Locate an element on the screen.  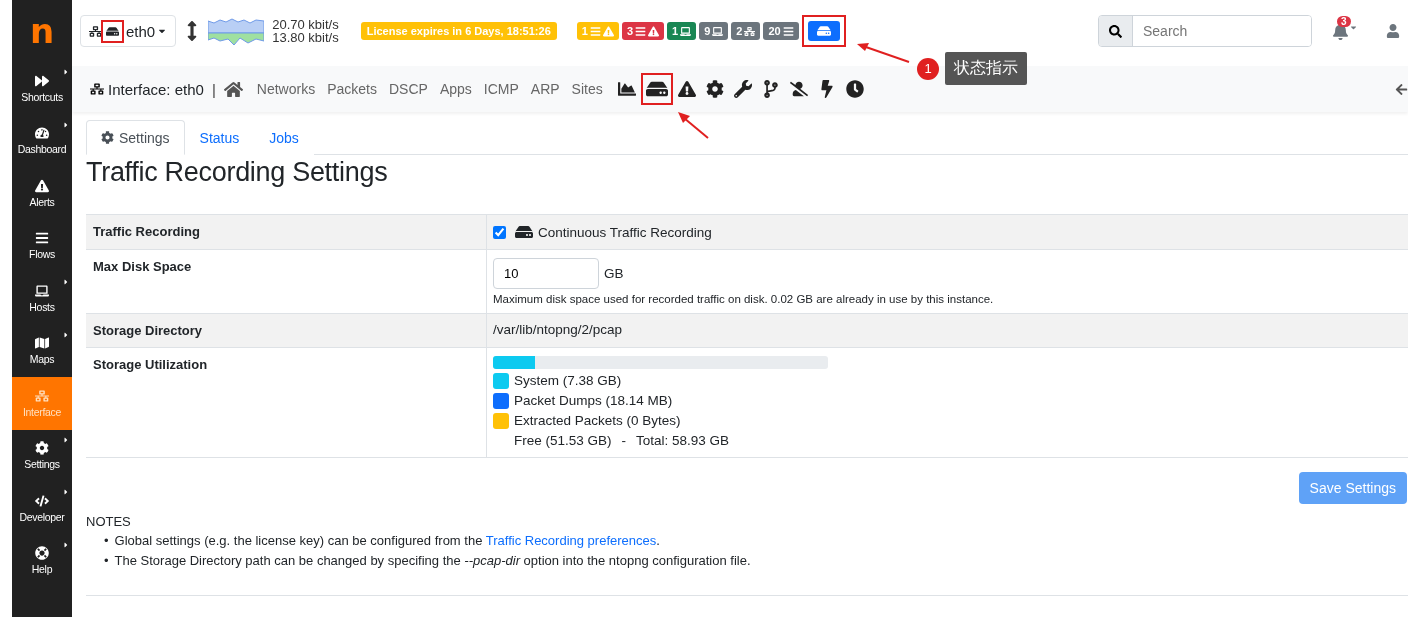
free-space: Free (51.53 GB) is located at coordinates (563, 441).